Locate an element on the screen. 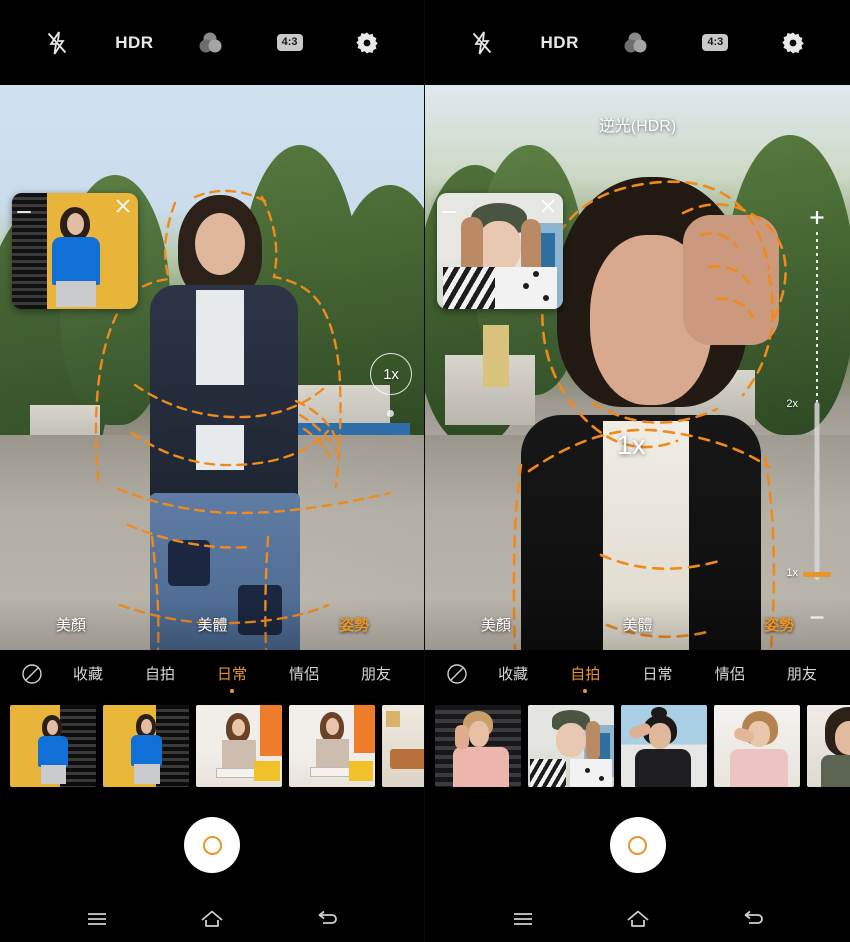 The height and width of the screenshot is (942, 850). zoom-level-button: 1x is located at coordinates (391, 374).